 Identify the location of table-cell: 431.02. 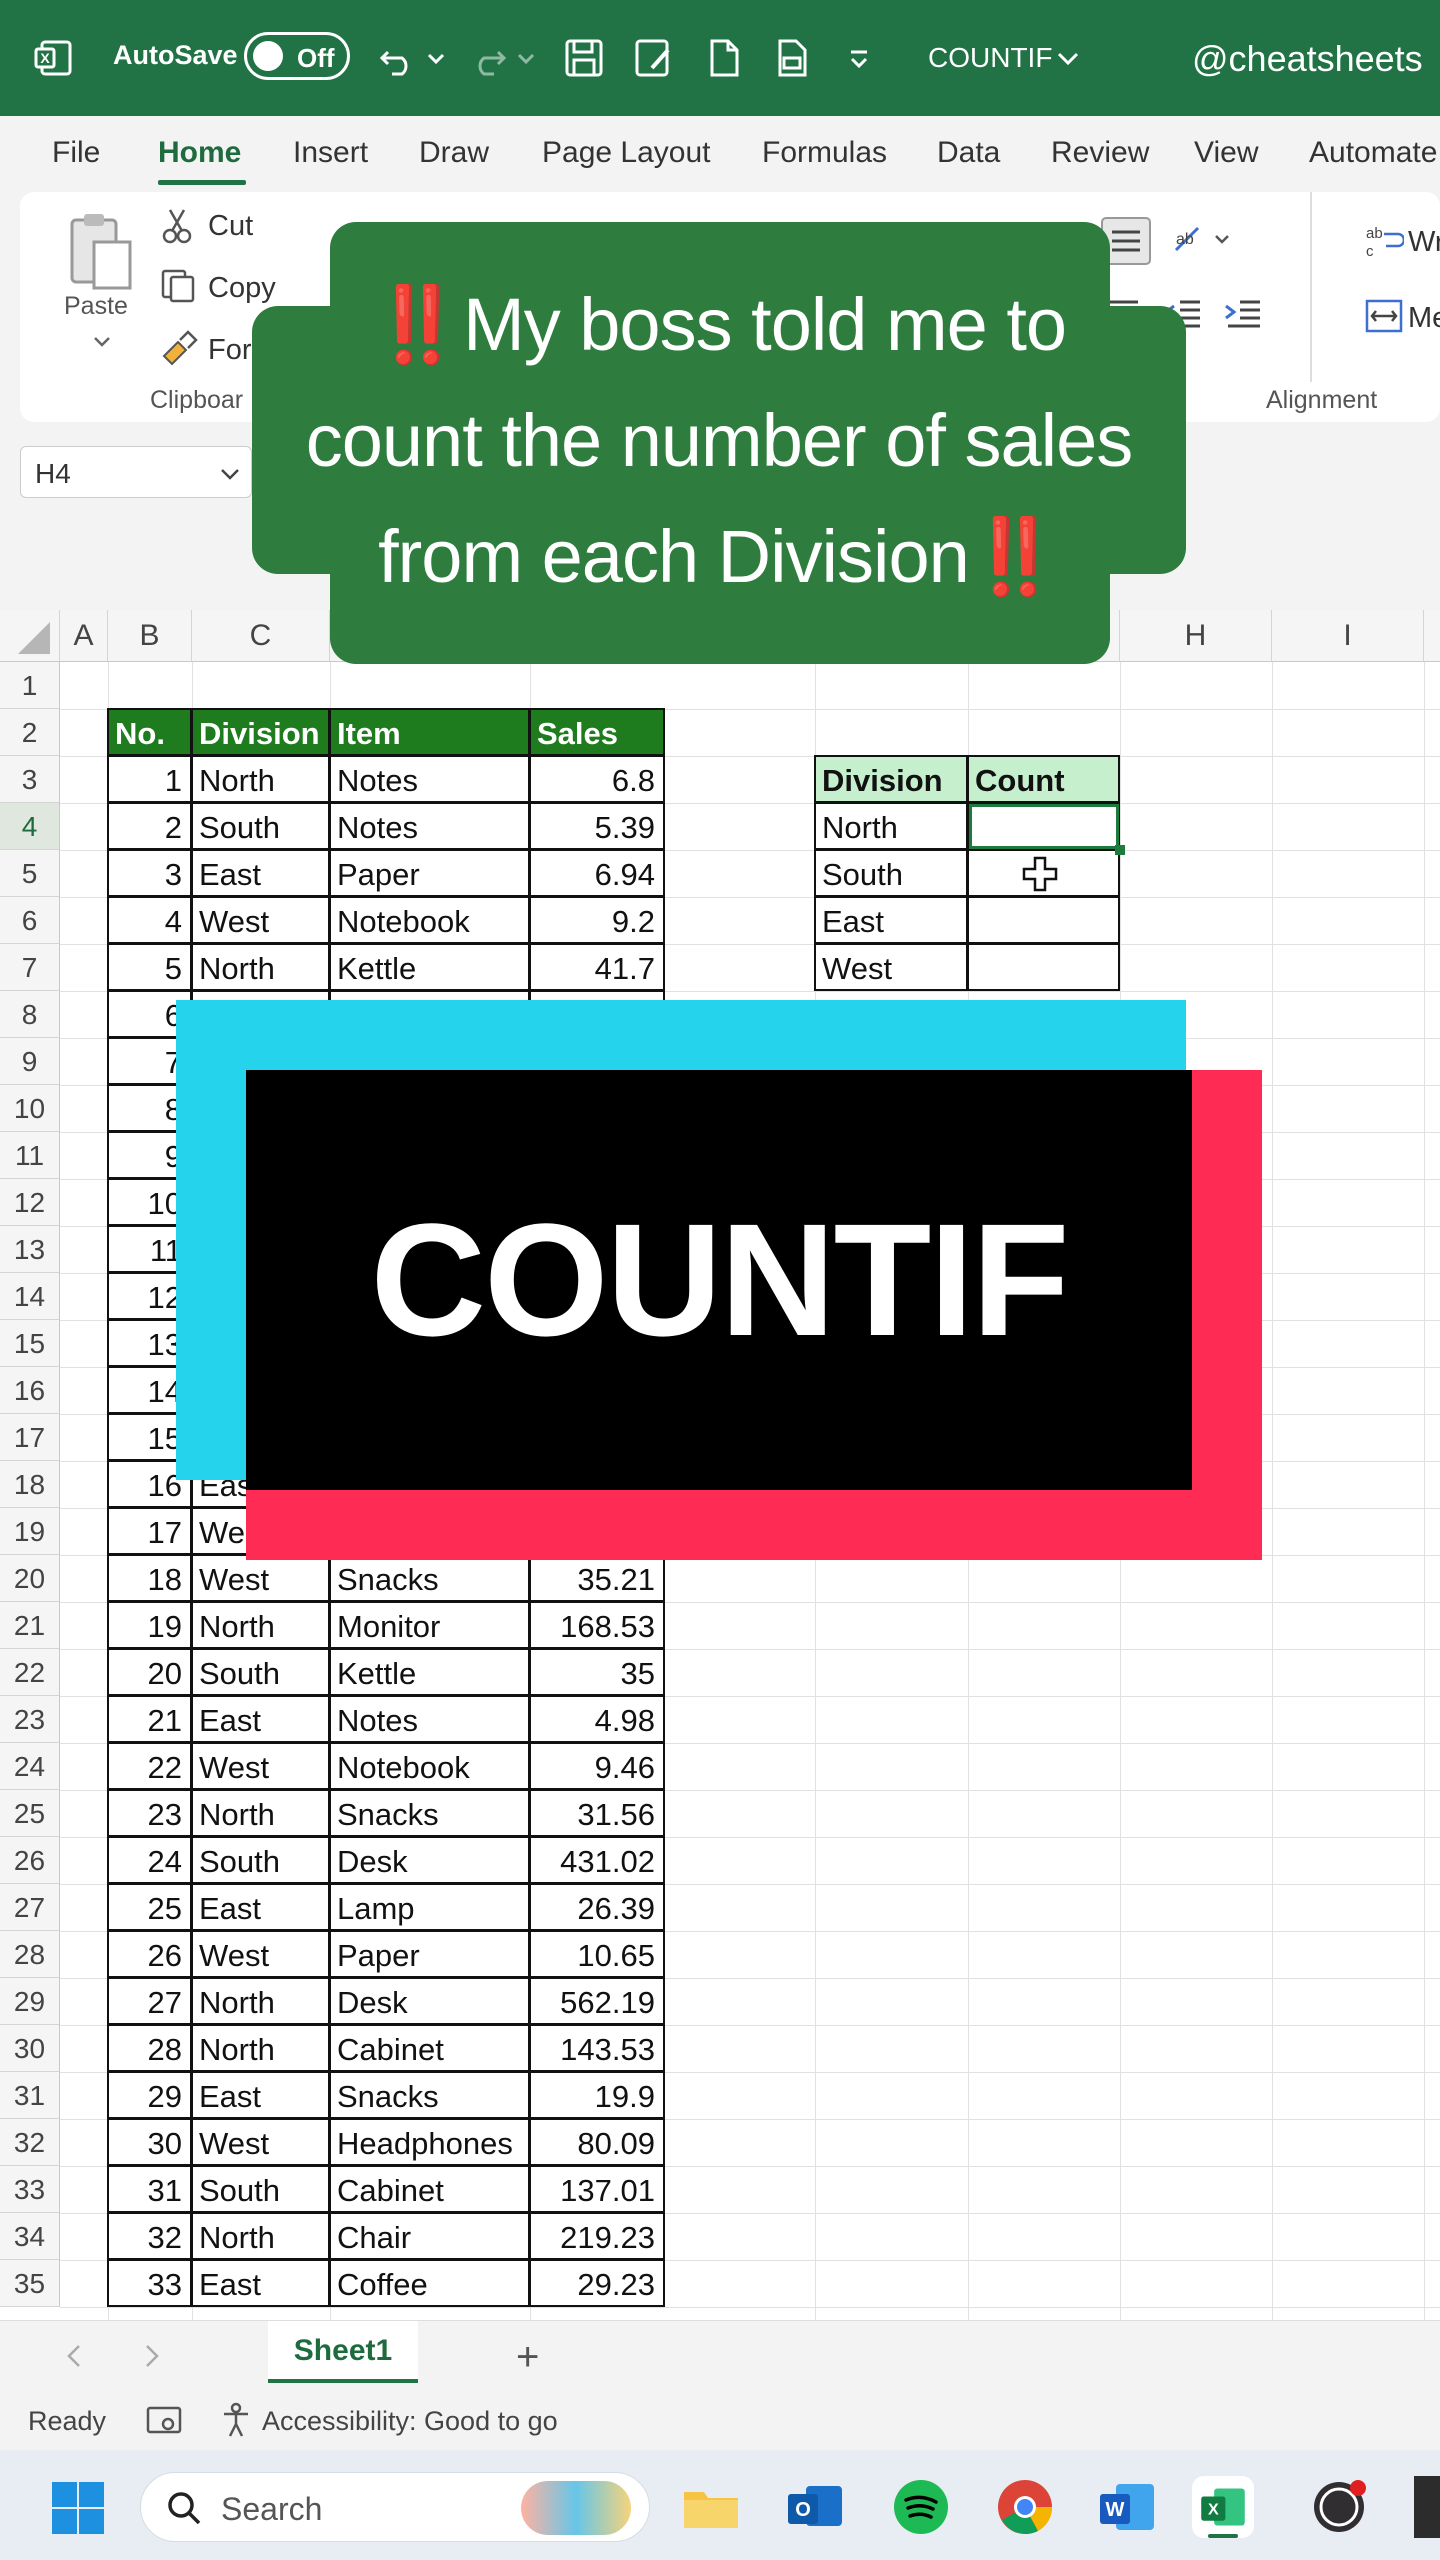
(597, 1860).